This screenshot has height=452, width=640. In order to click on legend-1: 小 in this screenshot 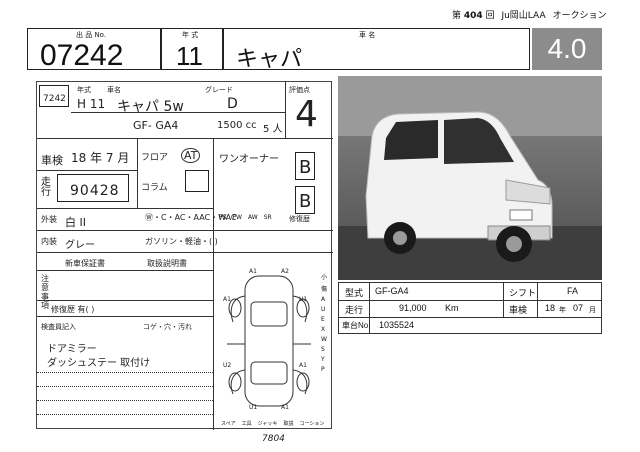, I will do `click(324, 277)`.